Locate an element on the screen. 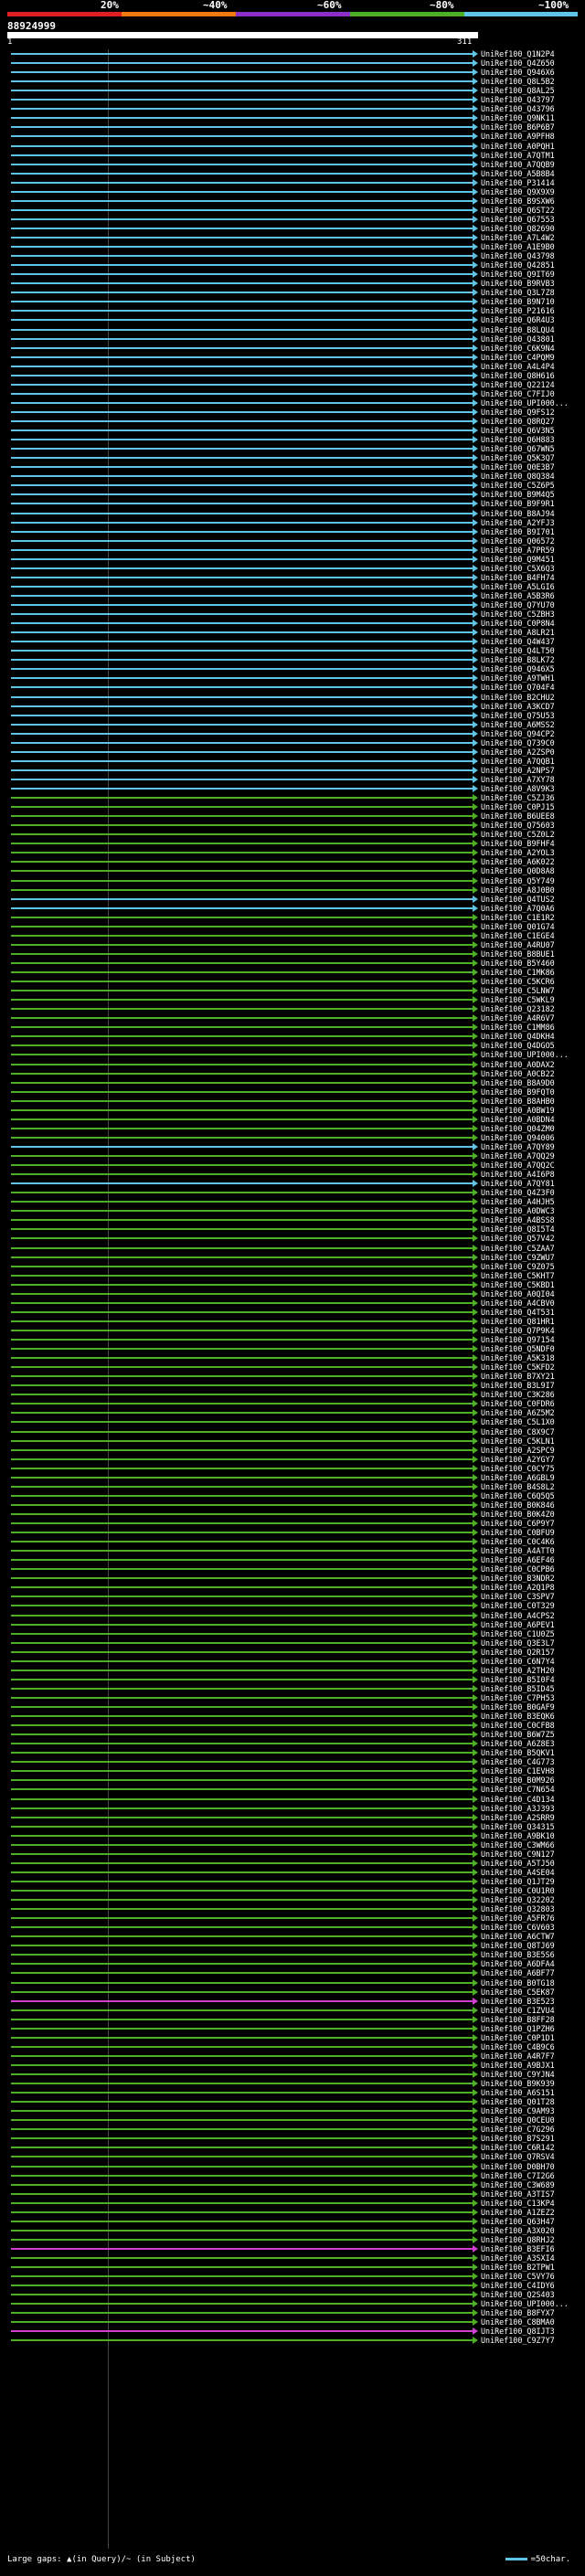 Image resolution: width=585 pixels, height=2576 pixels. hit-row: UniRef100_Q7YU70 is located at coordinates (293, 605).